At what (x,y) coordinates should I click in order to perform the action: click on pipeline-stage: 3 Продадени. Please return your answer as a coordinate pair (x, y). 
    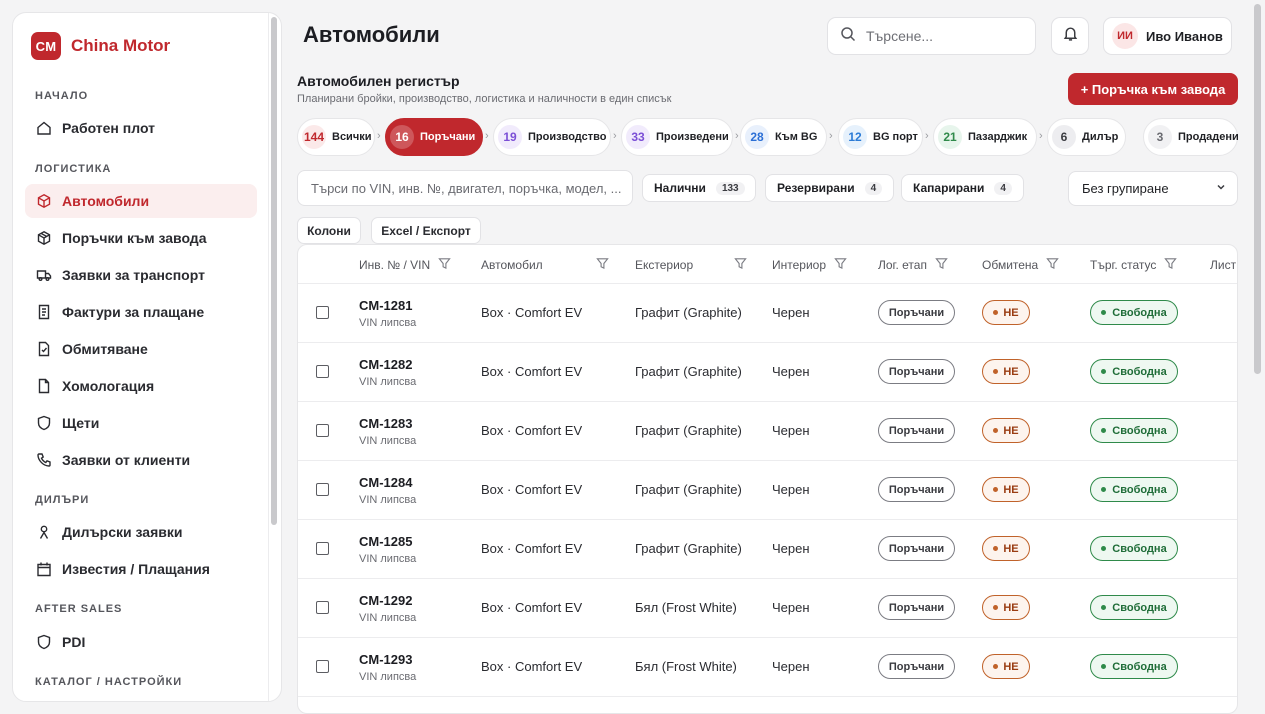
    Looking at the image, I should click on (1191, 137).